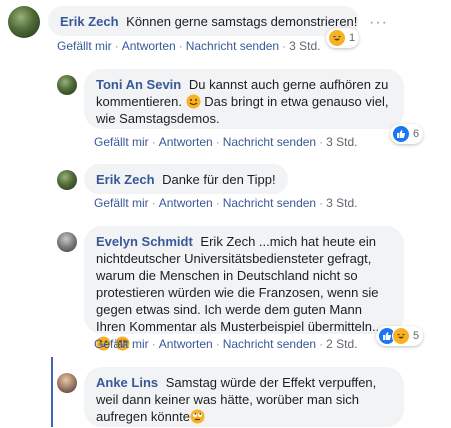 This screenshot has width=451, height=428. I want to click on comment-text: Können gerne samstags demonstrieren!, so click(240, 21).